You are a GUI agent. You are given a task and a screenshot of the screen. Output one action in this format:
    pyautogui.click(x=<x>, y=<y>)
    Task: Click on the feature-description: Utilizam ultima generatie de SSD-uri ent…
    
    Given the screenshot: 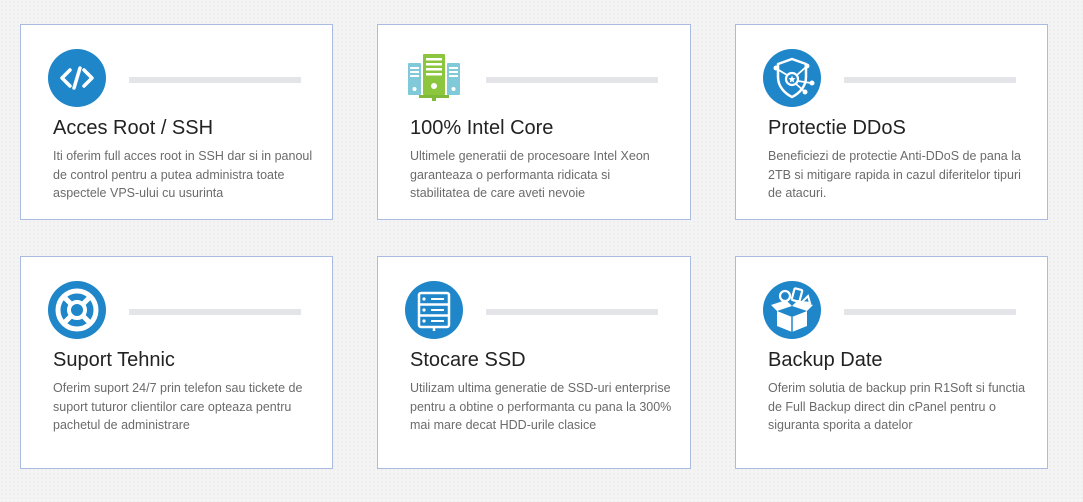 What is the action you would take?
    pyautogui.click(x=541, y=406)
    